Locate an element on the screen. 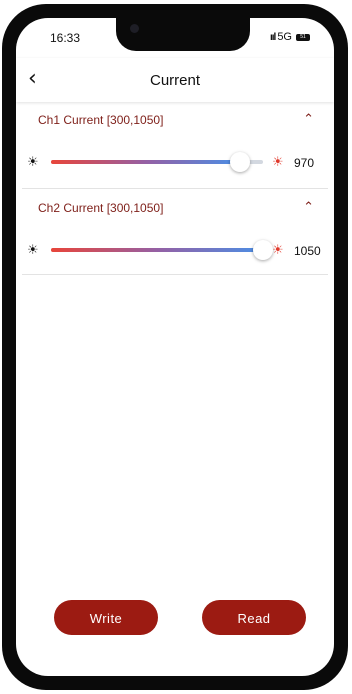 The height and width of the screenshot is (694, 352). notch is located at coordinates (183, 34).